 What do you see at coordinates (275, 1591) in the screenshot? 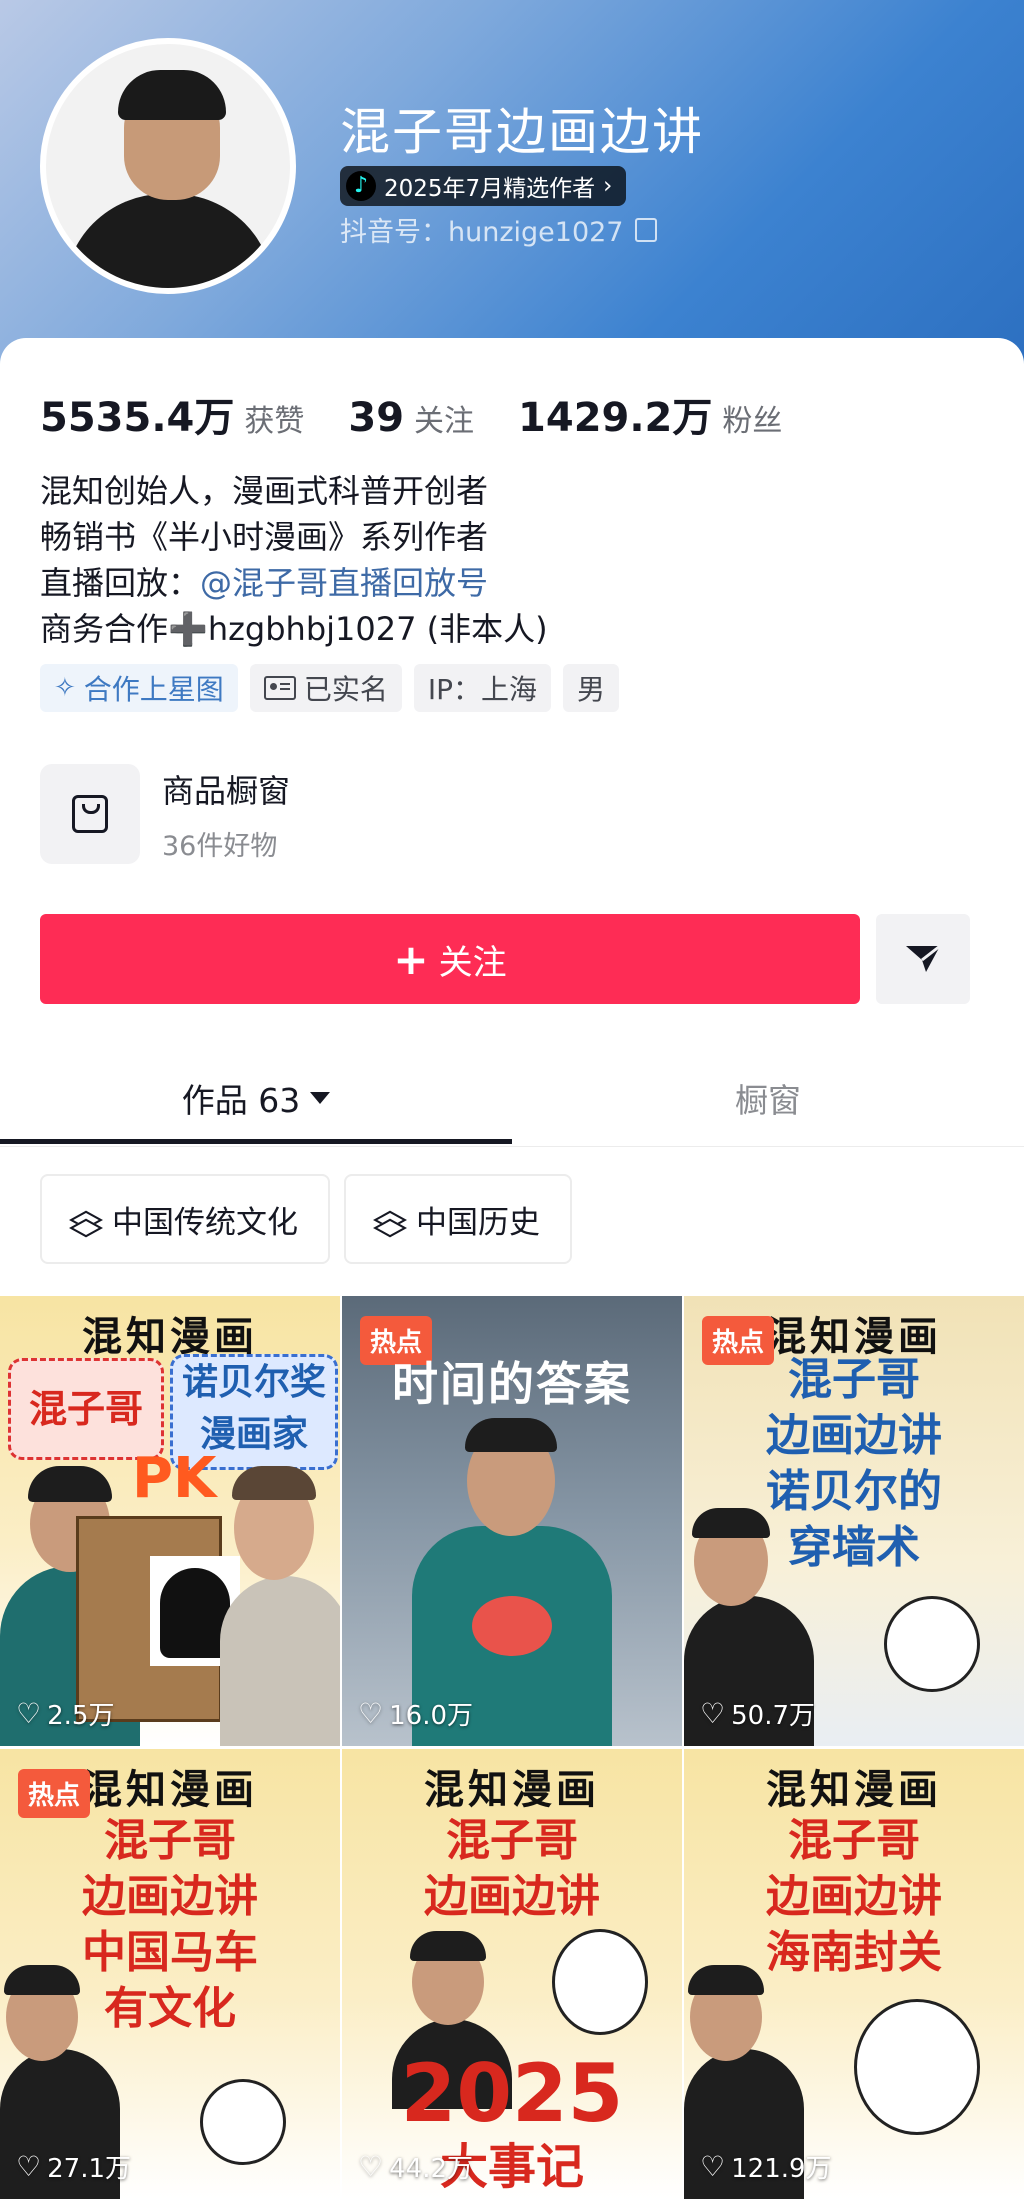
I see `guest-figure` at bounding box center [275, 1591].